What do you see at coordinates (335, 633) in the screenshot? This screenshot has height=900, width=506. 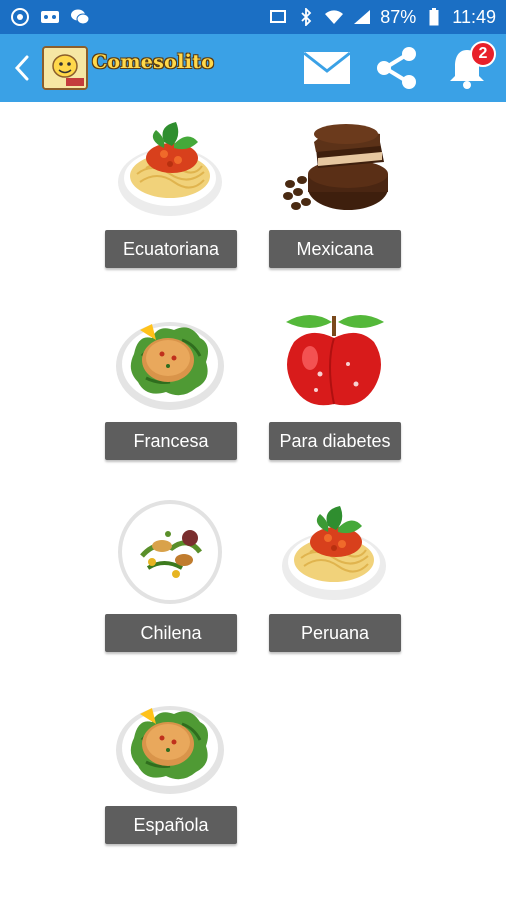 I see `category-label: Peruana` at bounding box center [335, 633].